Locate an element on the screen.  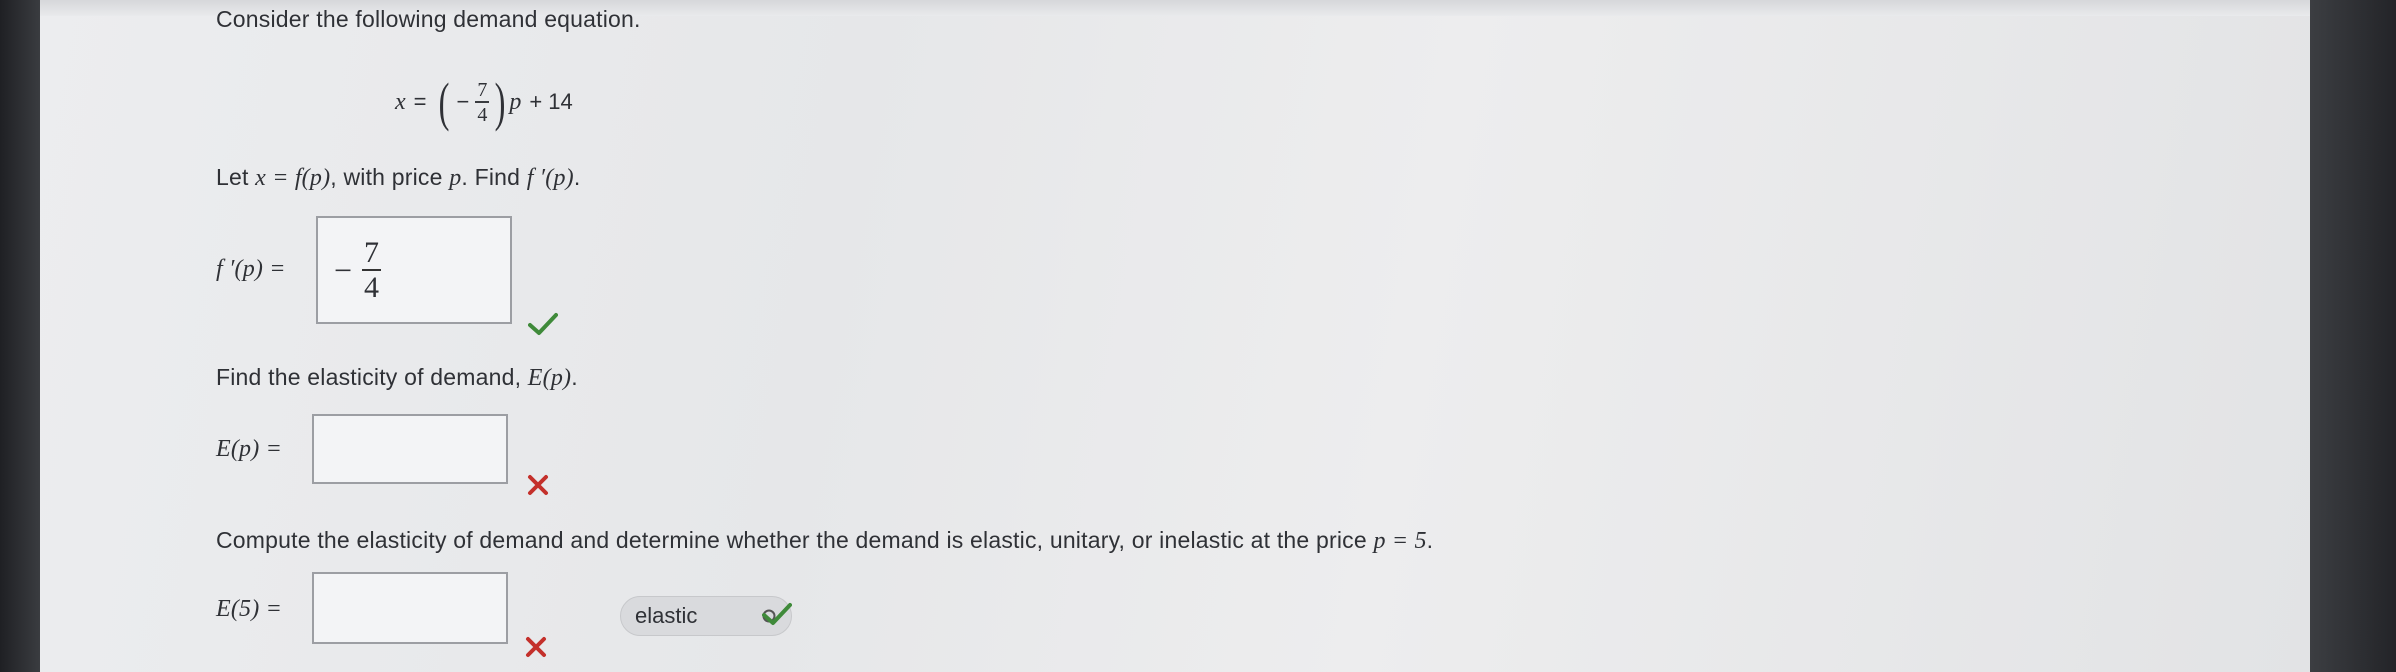
eq-variable: p is located at coordinates (515, 101).